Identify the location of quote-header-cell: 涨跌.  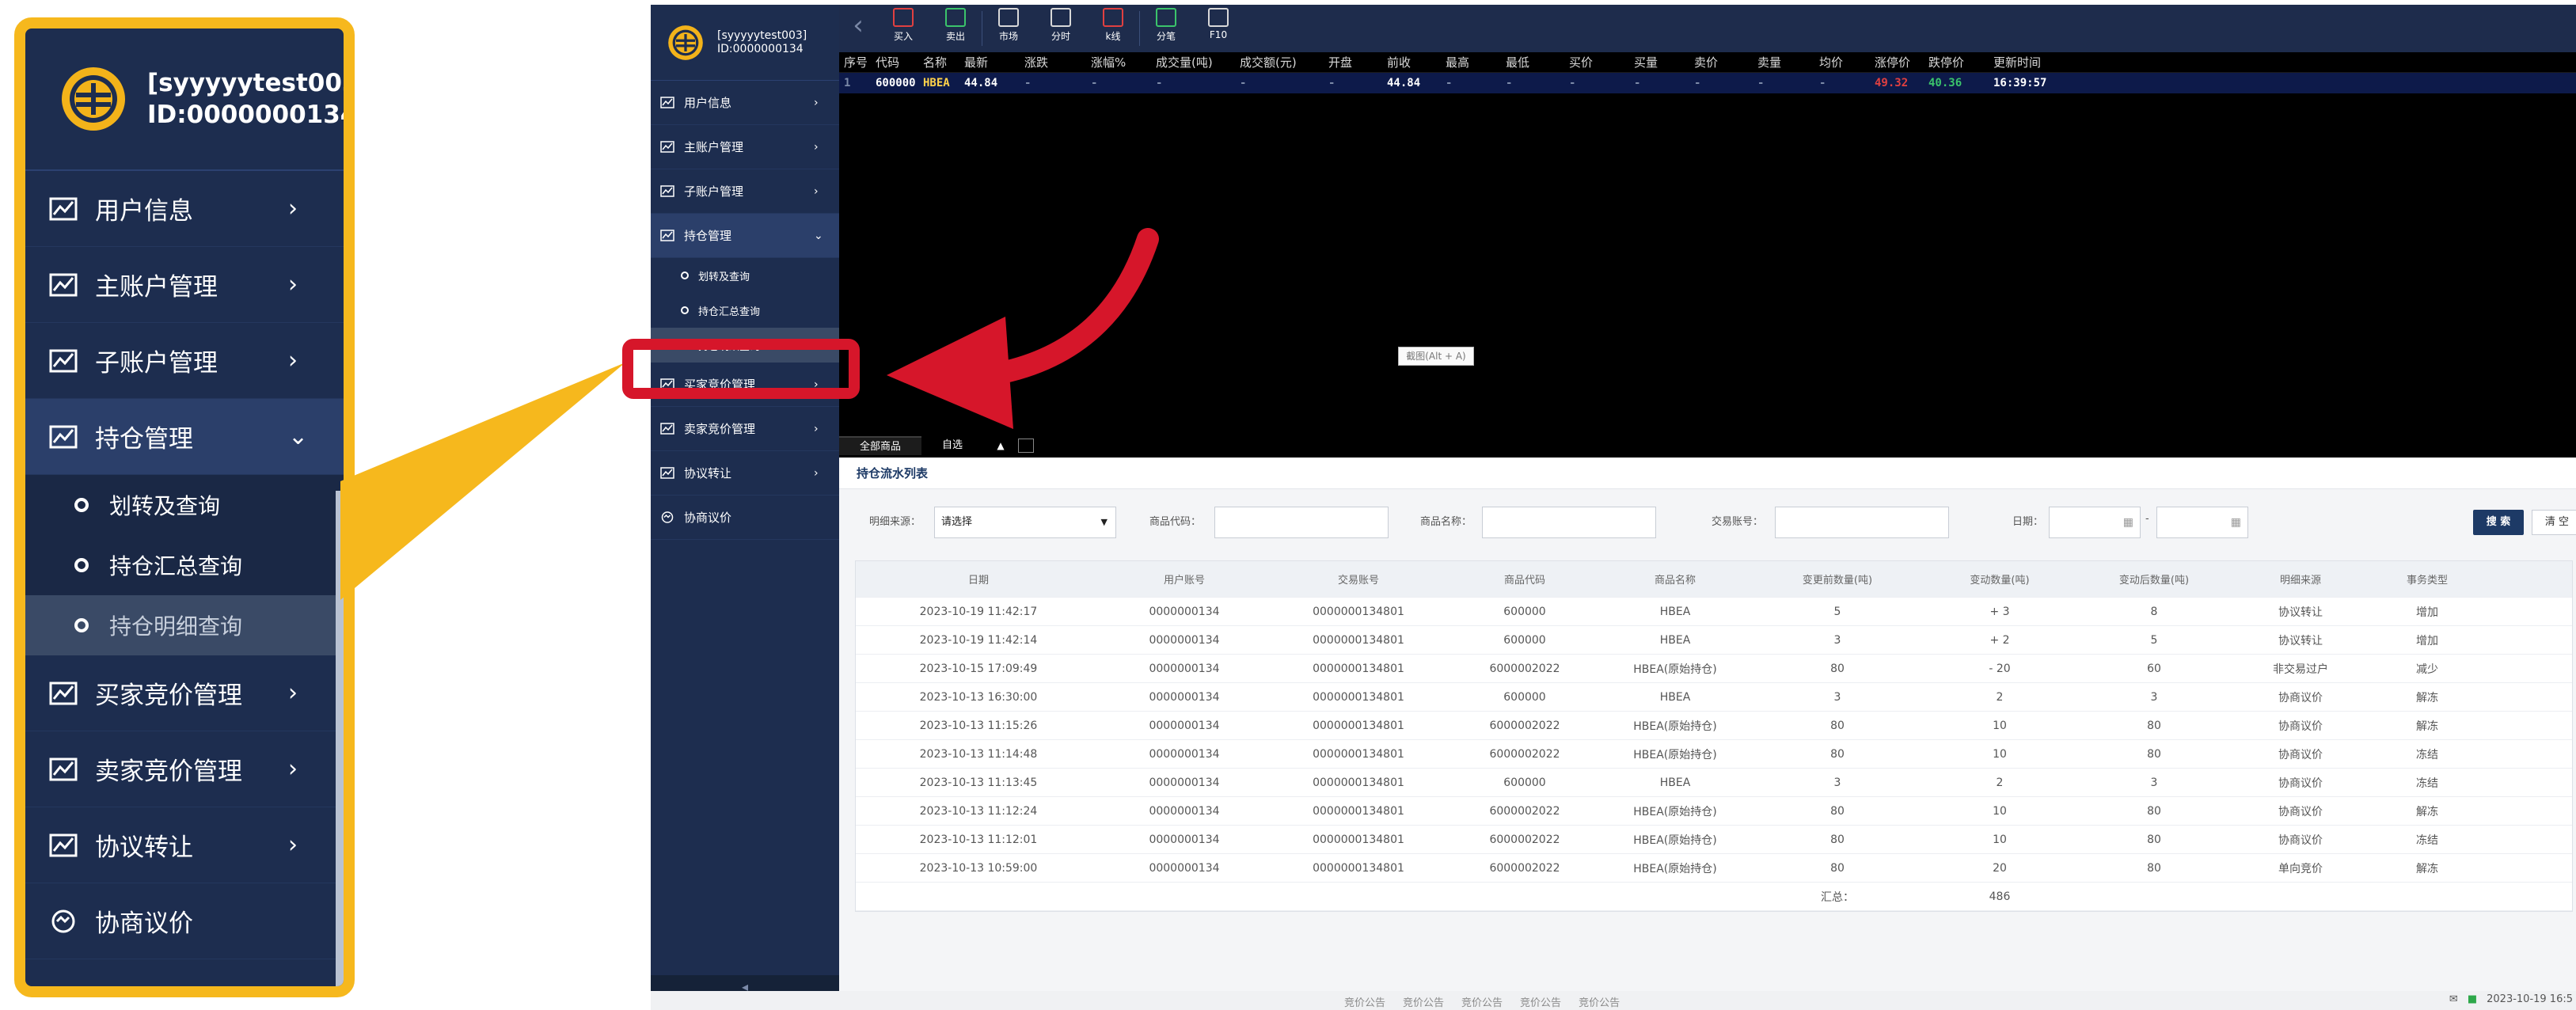
(1053, 62).